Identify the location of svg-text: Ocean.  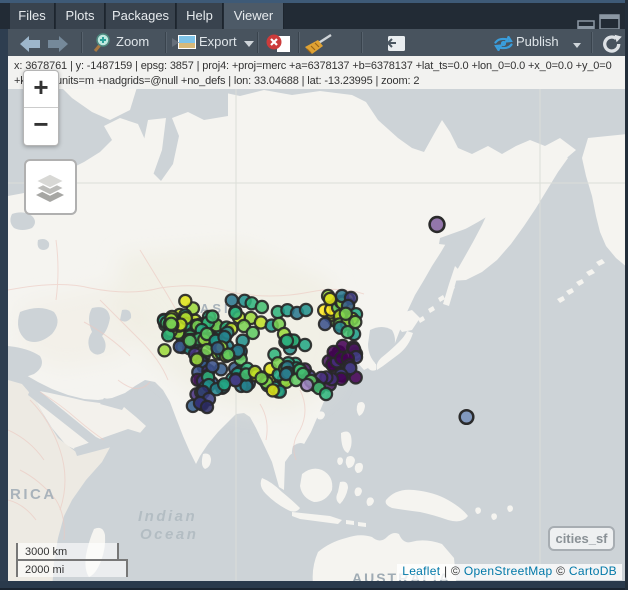
(169, 534).